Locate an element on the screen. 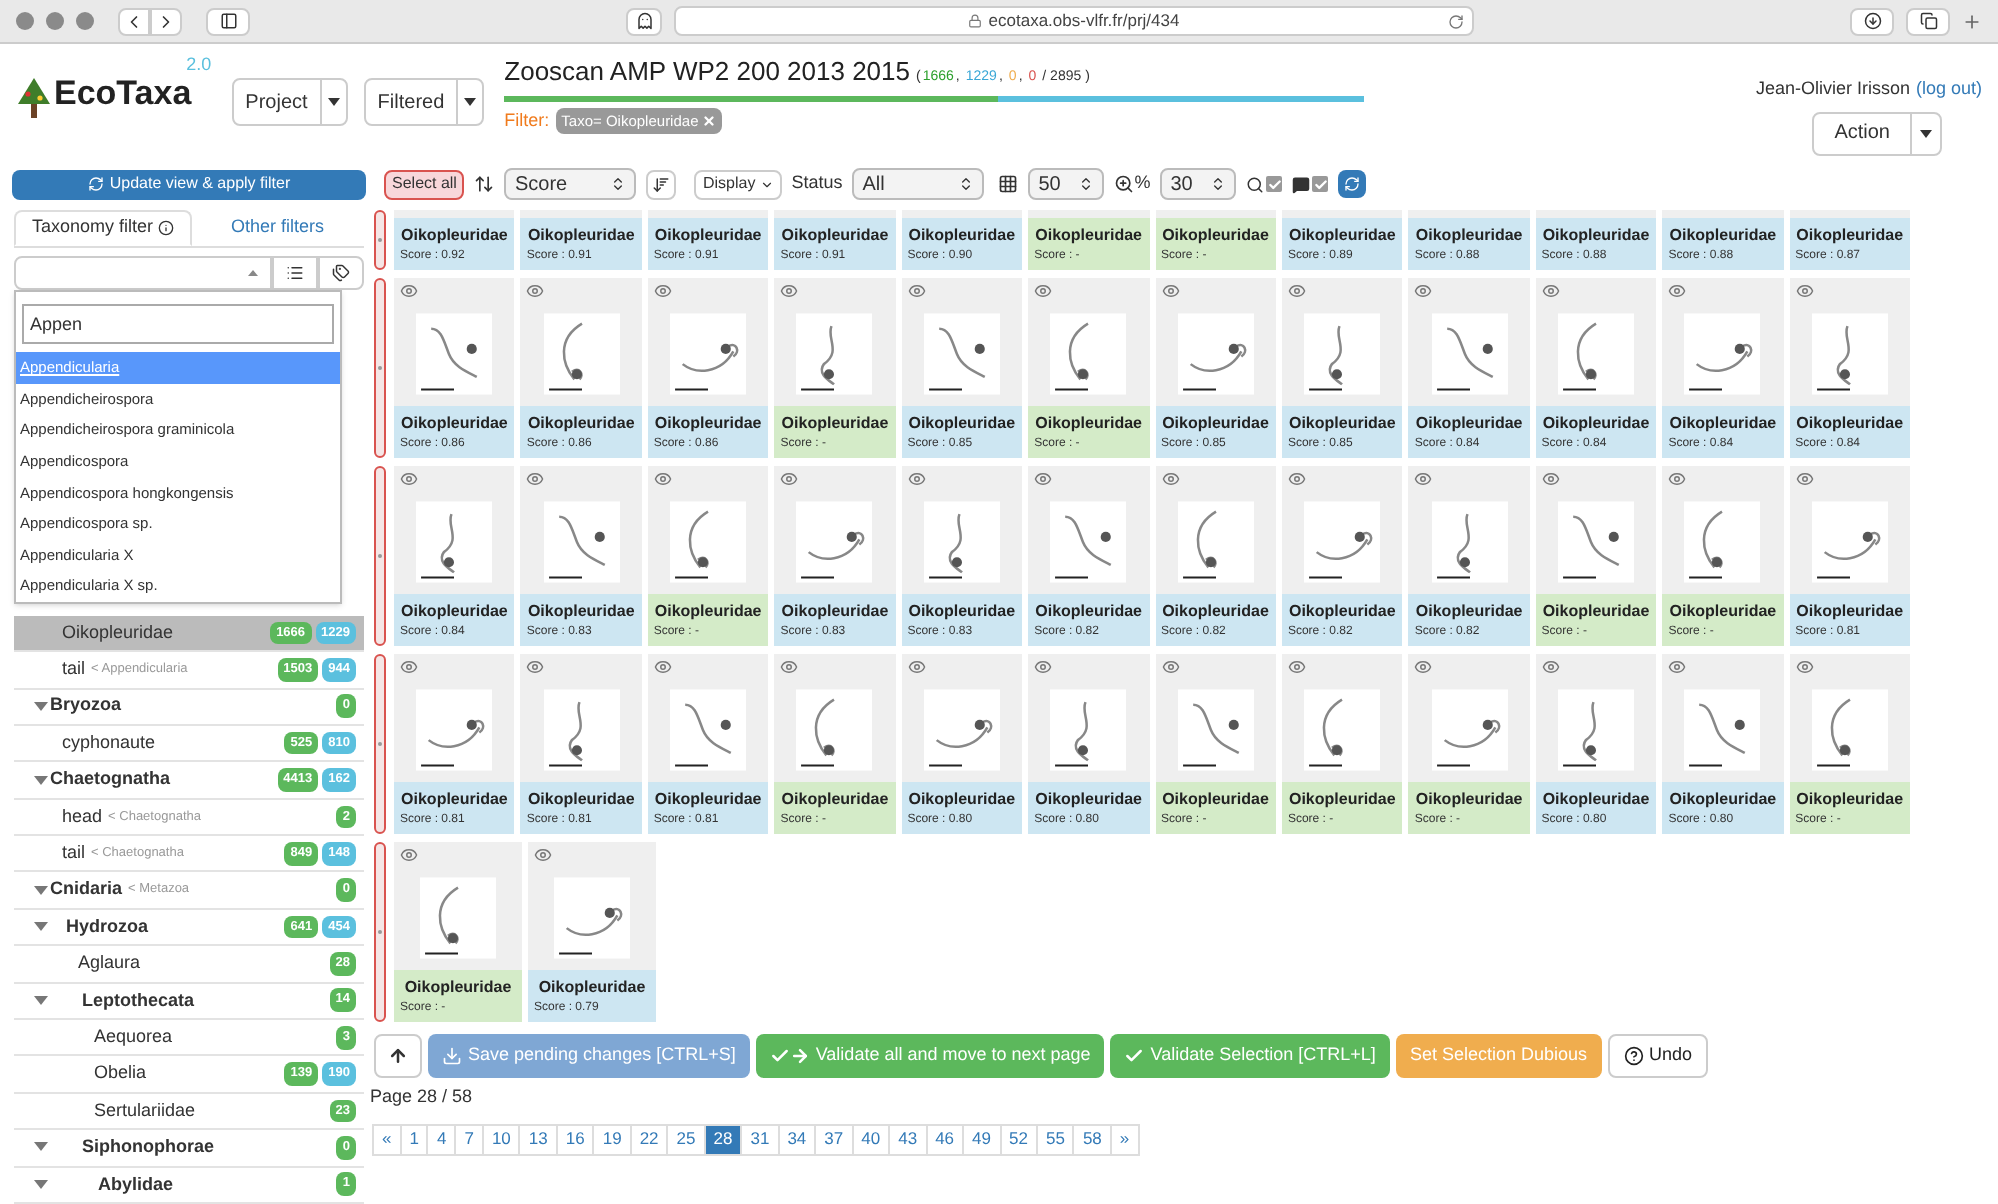 This screenshot has width=1998, height=1204. menu-dropdown: Project is located at coordinates (289, 102).